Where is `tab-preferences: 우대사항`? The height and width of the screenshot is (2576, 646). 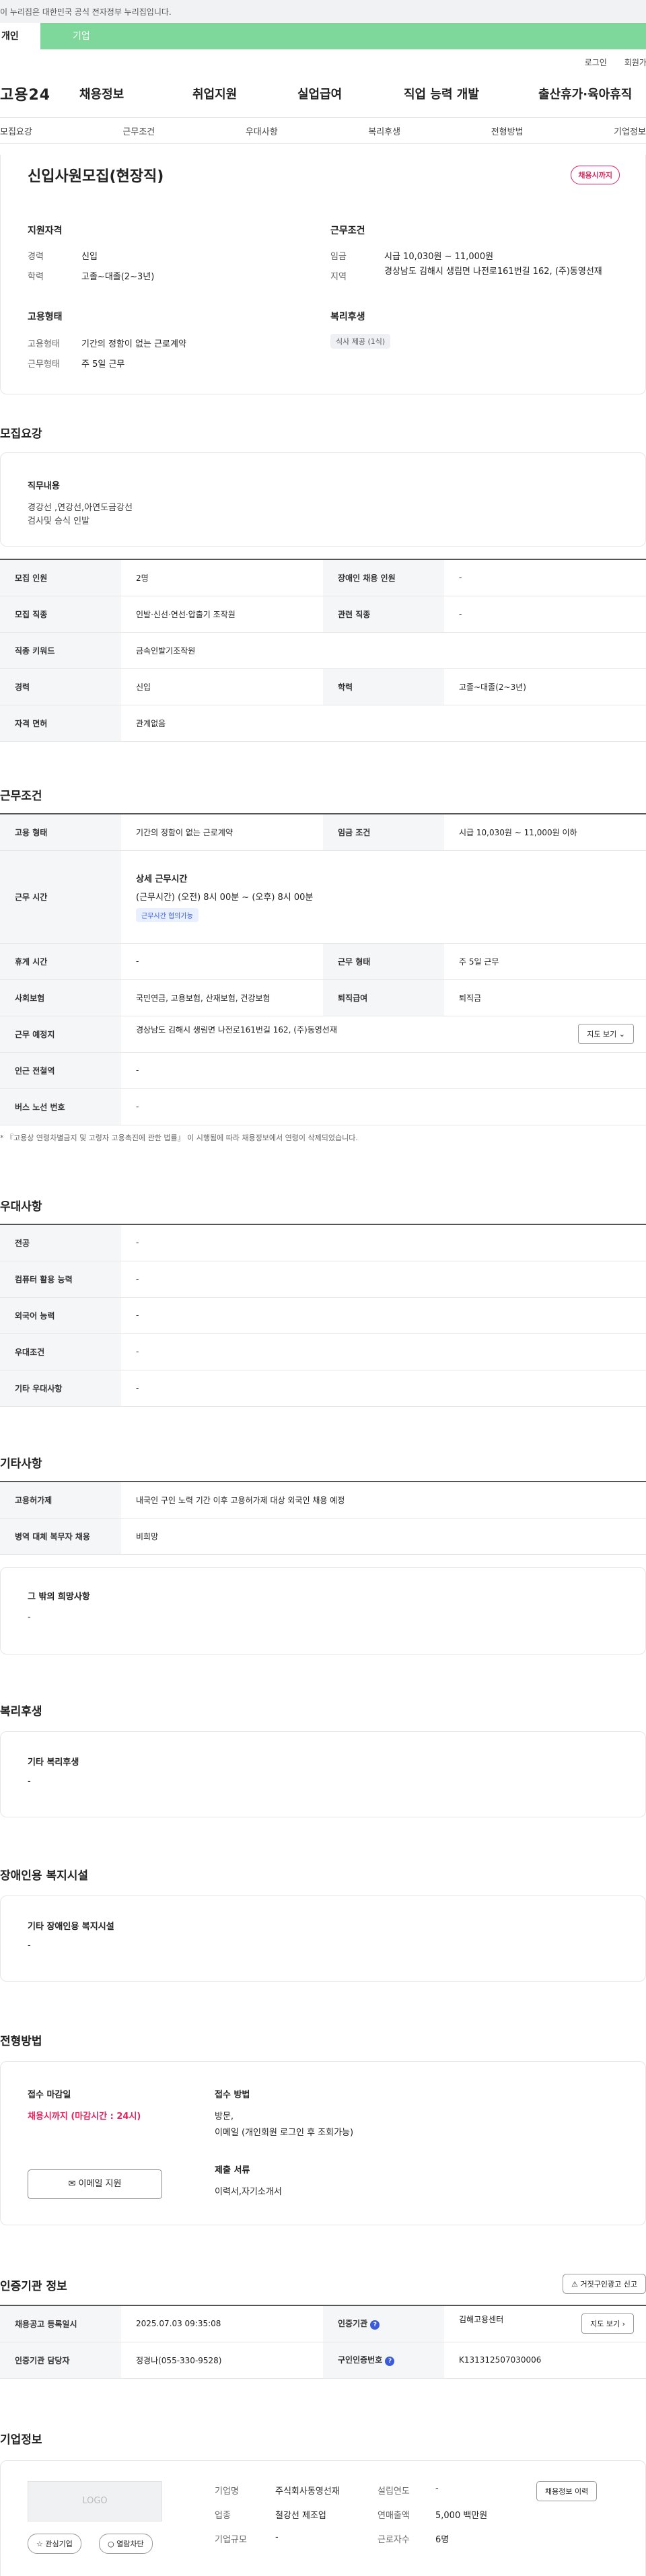
tab-preferences: 우대사항 is located at coordinates (262, 131).